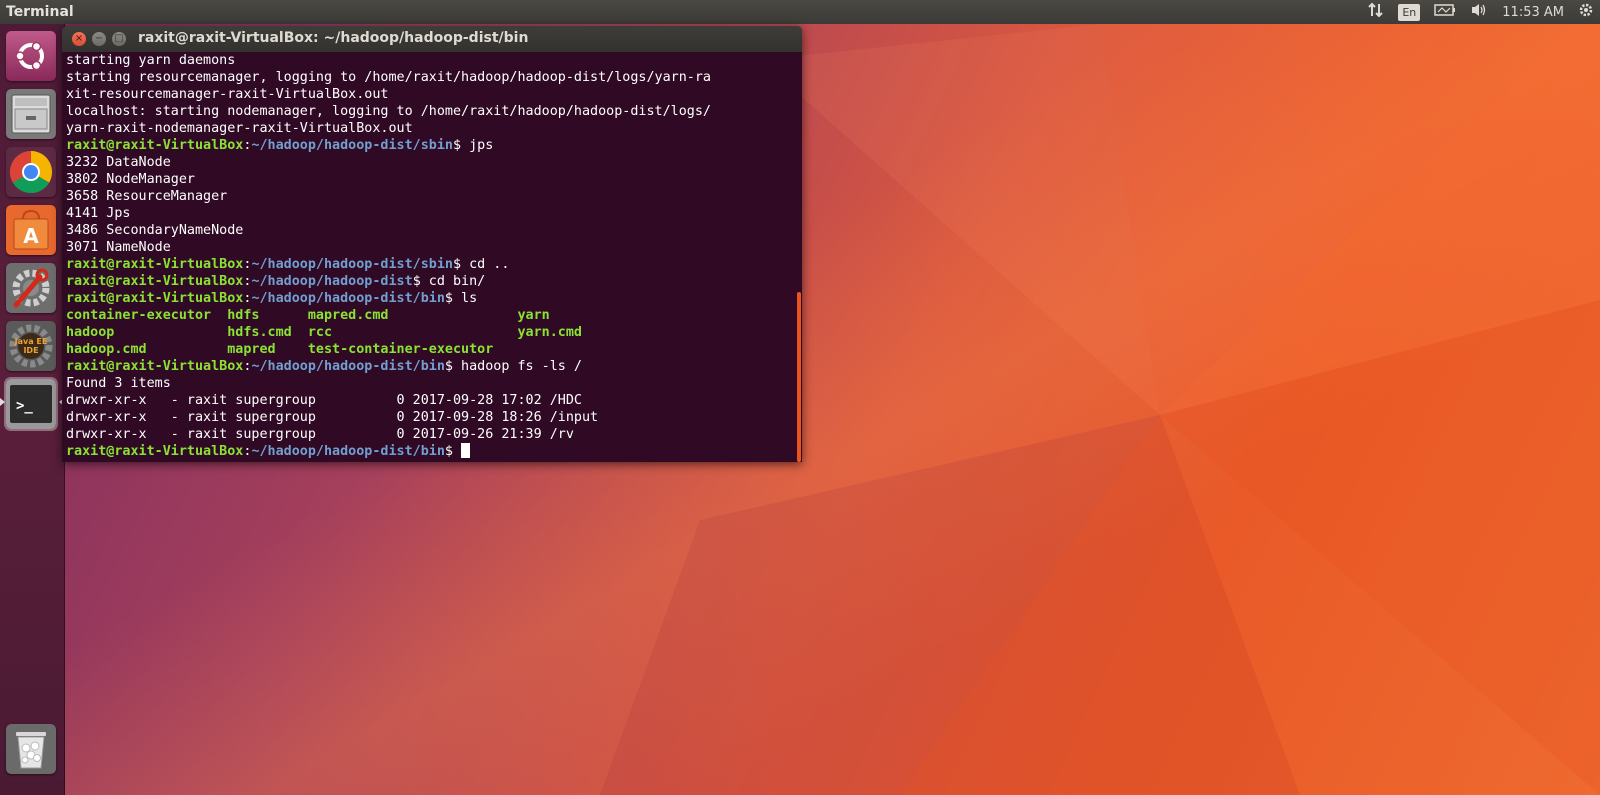 Image resolution: width=1600 pixels, height=795 pixels. What do you see at coordinates (461, 298) in the screenshot?
I see `command-text: $ ls` at bounding box center [461, 298].